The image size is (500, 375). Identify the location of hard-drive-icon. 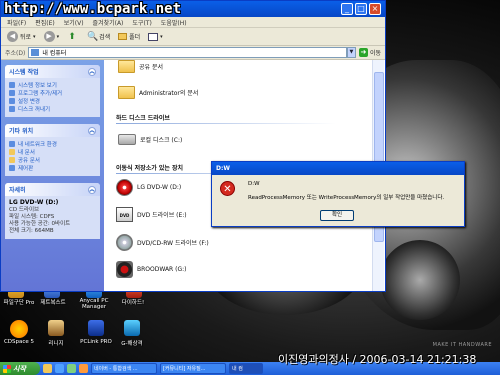
(127, 139).